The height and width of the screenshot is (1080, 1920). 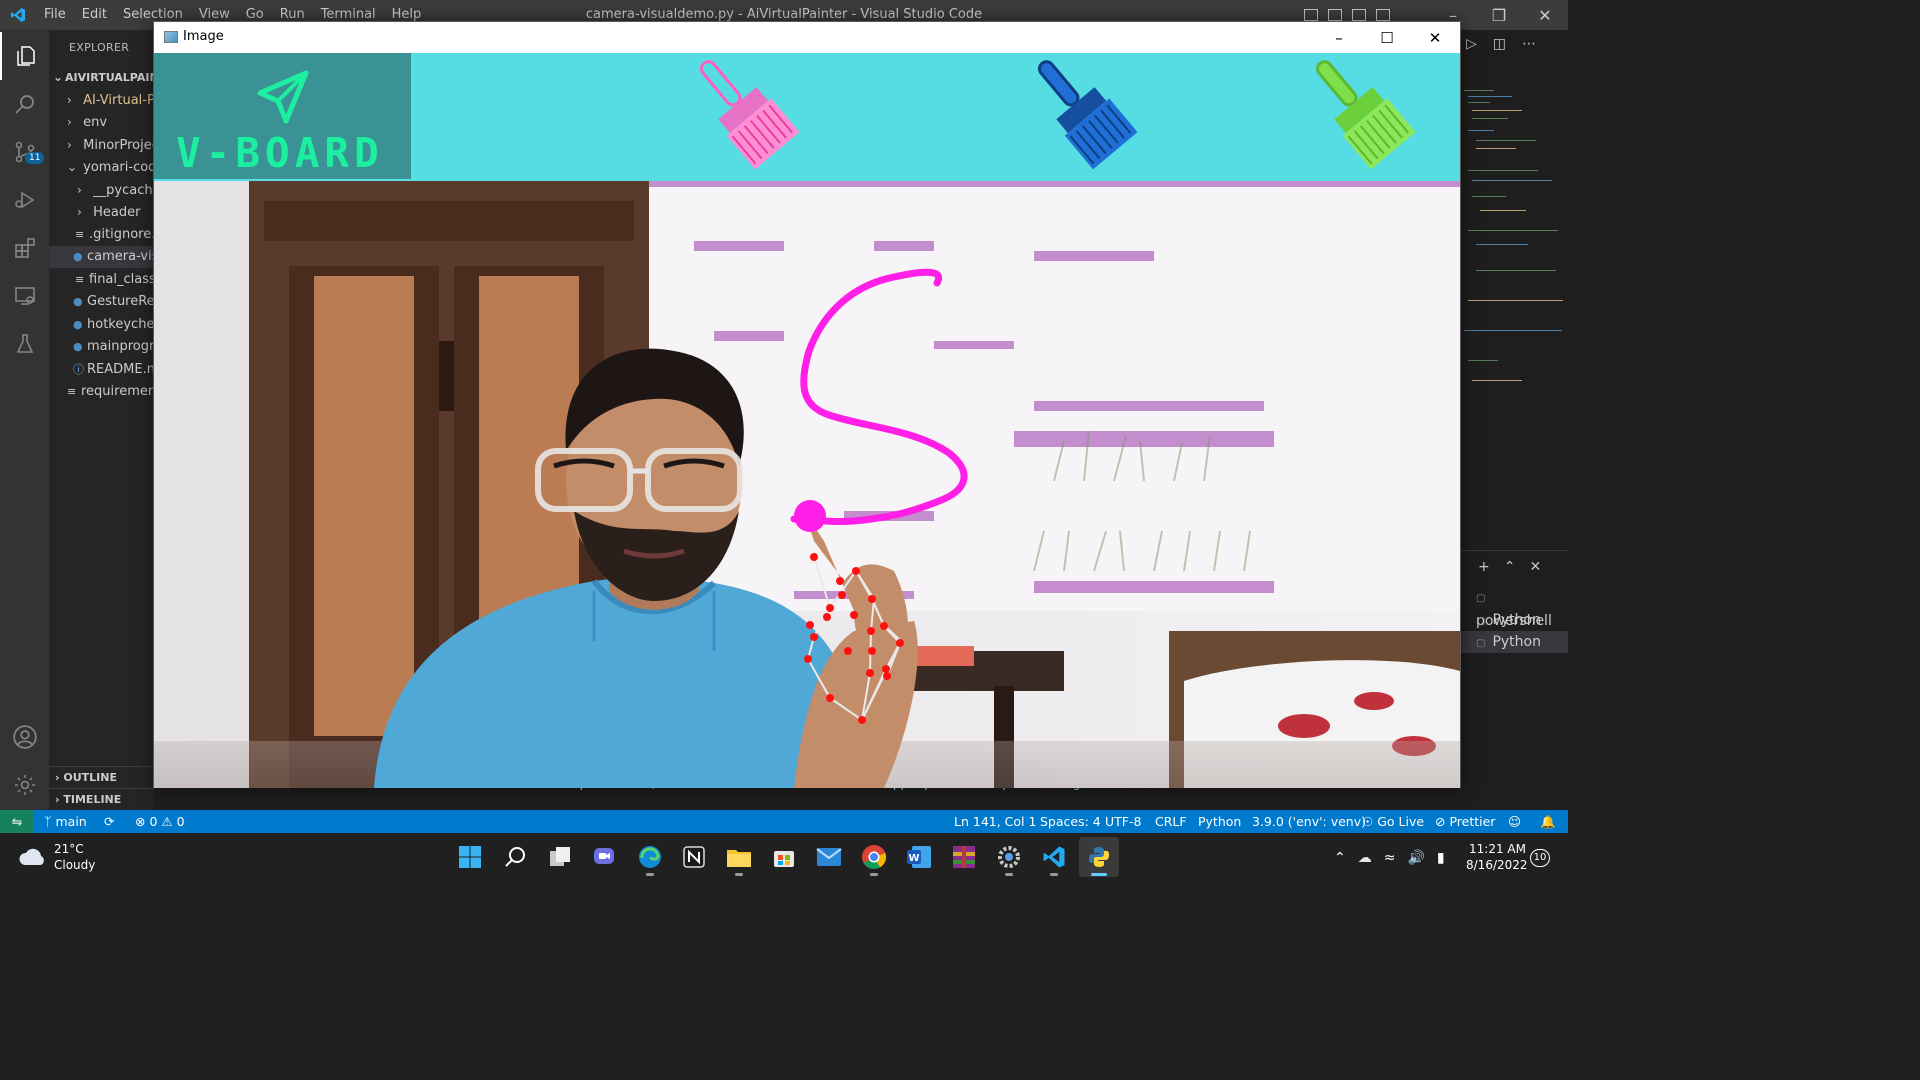 What do you see at coordinates (78, 301) in the screenshot?
I see `python-file-icon: ●` at bounding box center [78, 301].